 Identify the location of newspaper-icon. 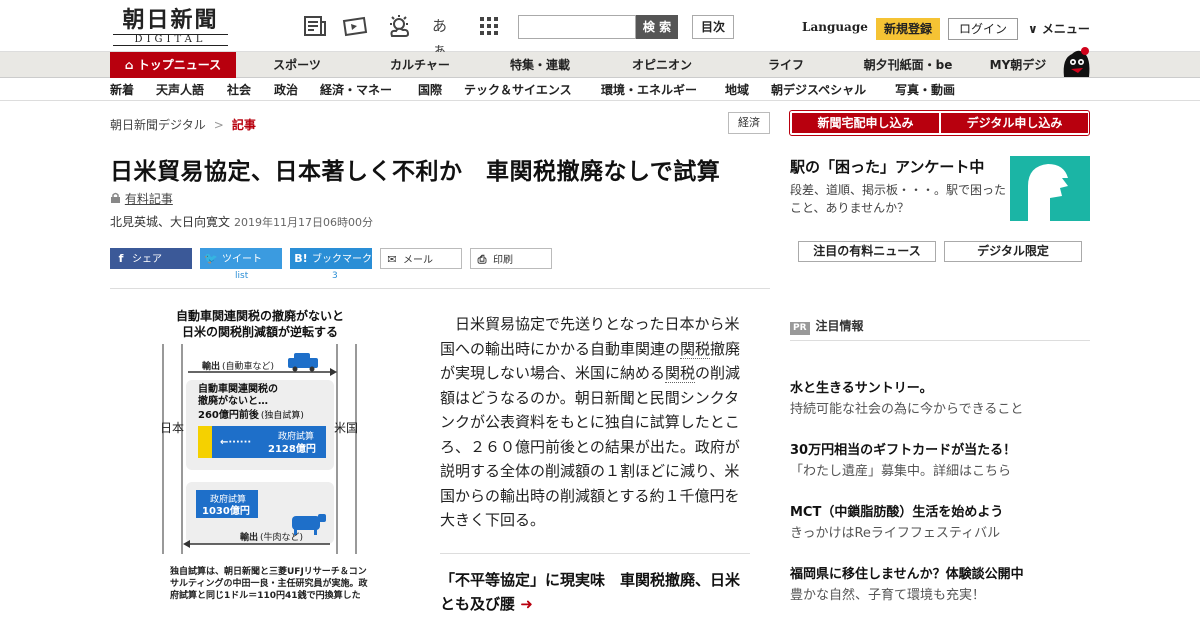
(315, 26).